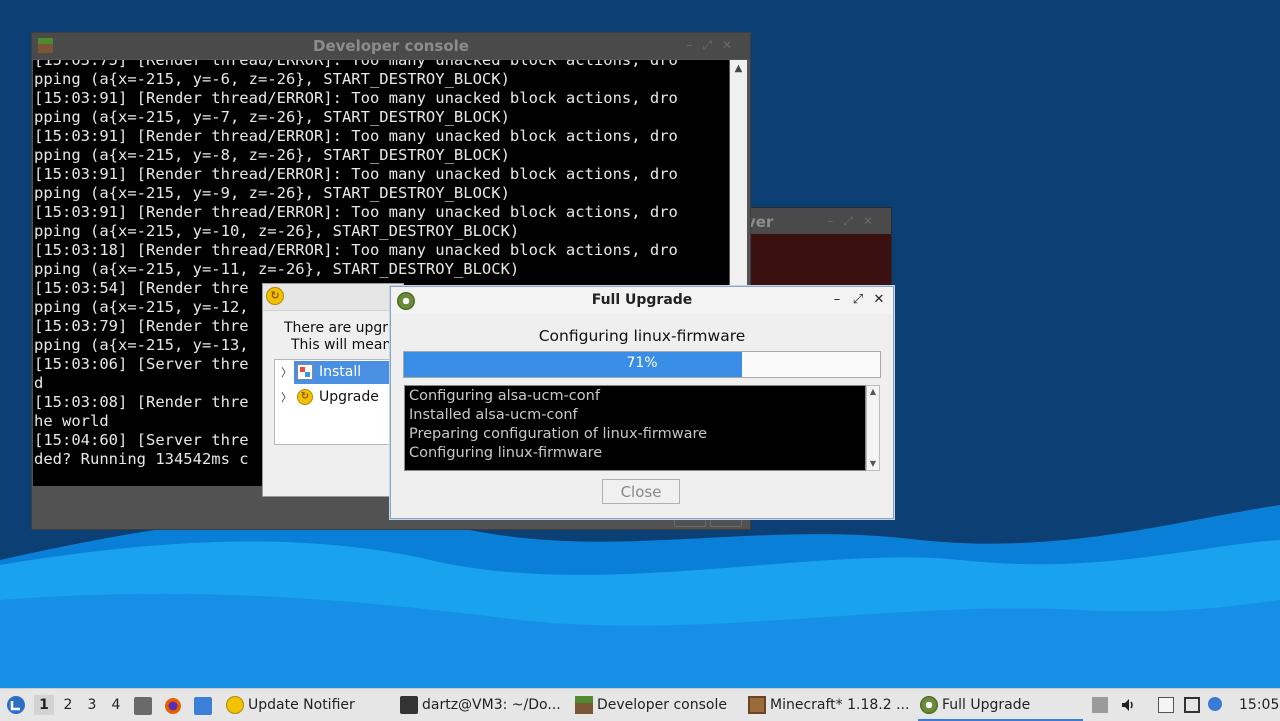 The image size is (1280, 721). I want to click on taskbar-task: Developer console, so click(669, 705).